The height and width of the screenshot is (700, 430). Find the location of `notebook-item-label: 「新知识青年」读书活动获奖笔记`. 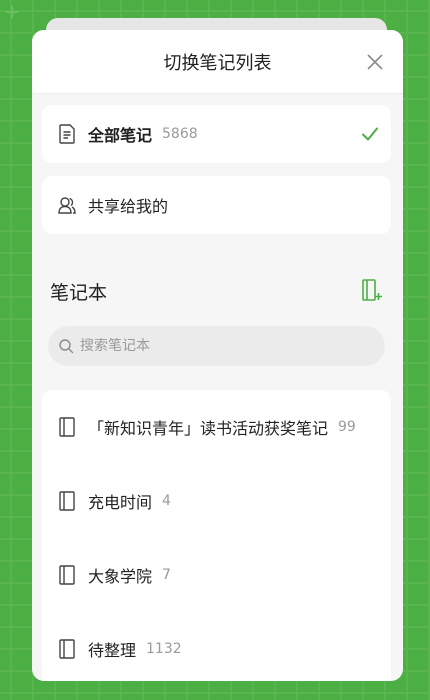

notebook-item-label: 「新知识青年」读书活动获奖笔记 is located at coordinates (208, 428).